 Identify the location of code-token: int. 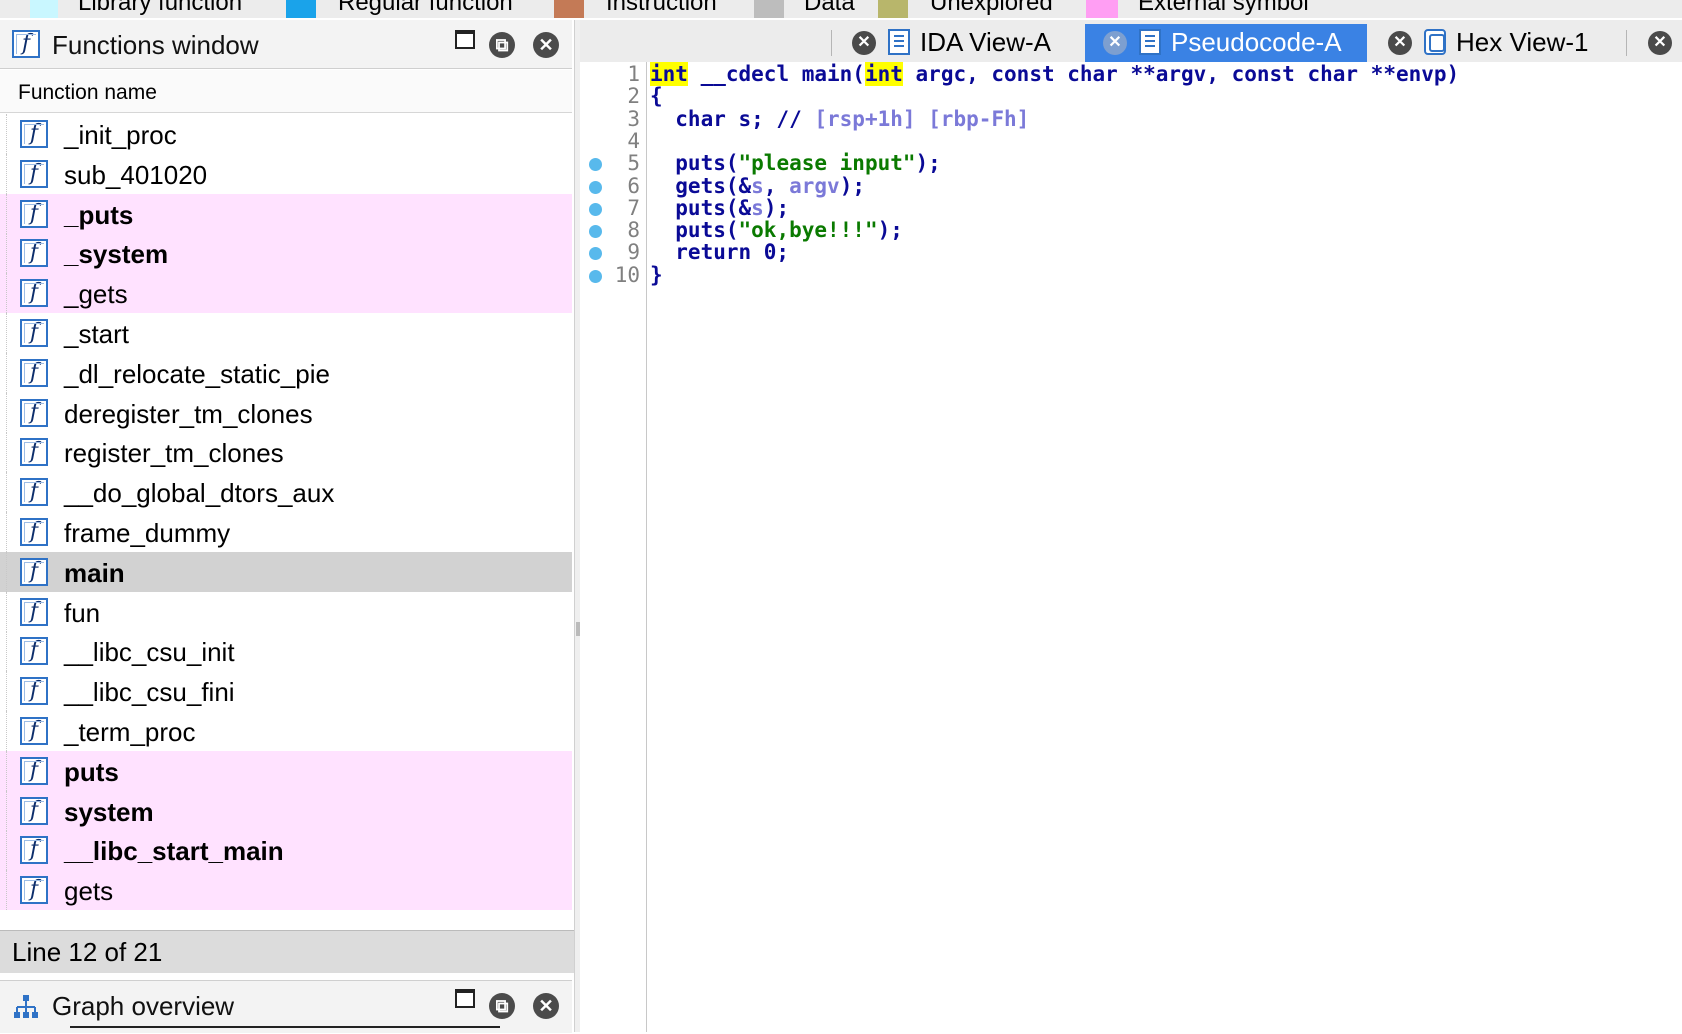
(669, 74).